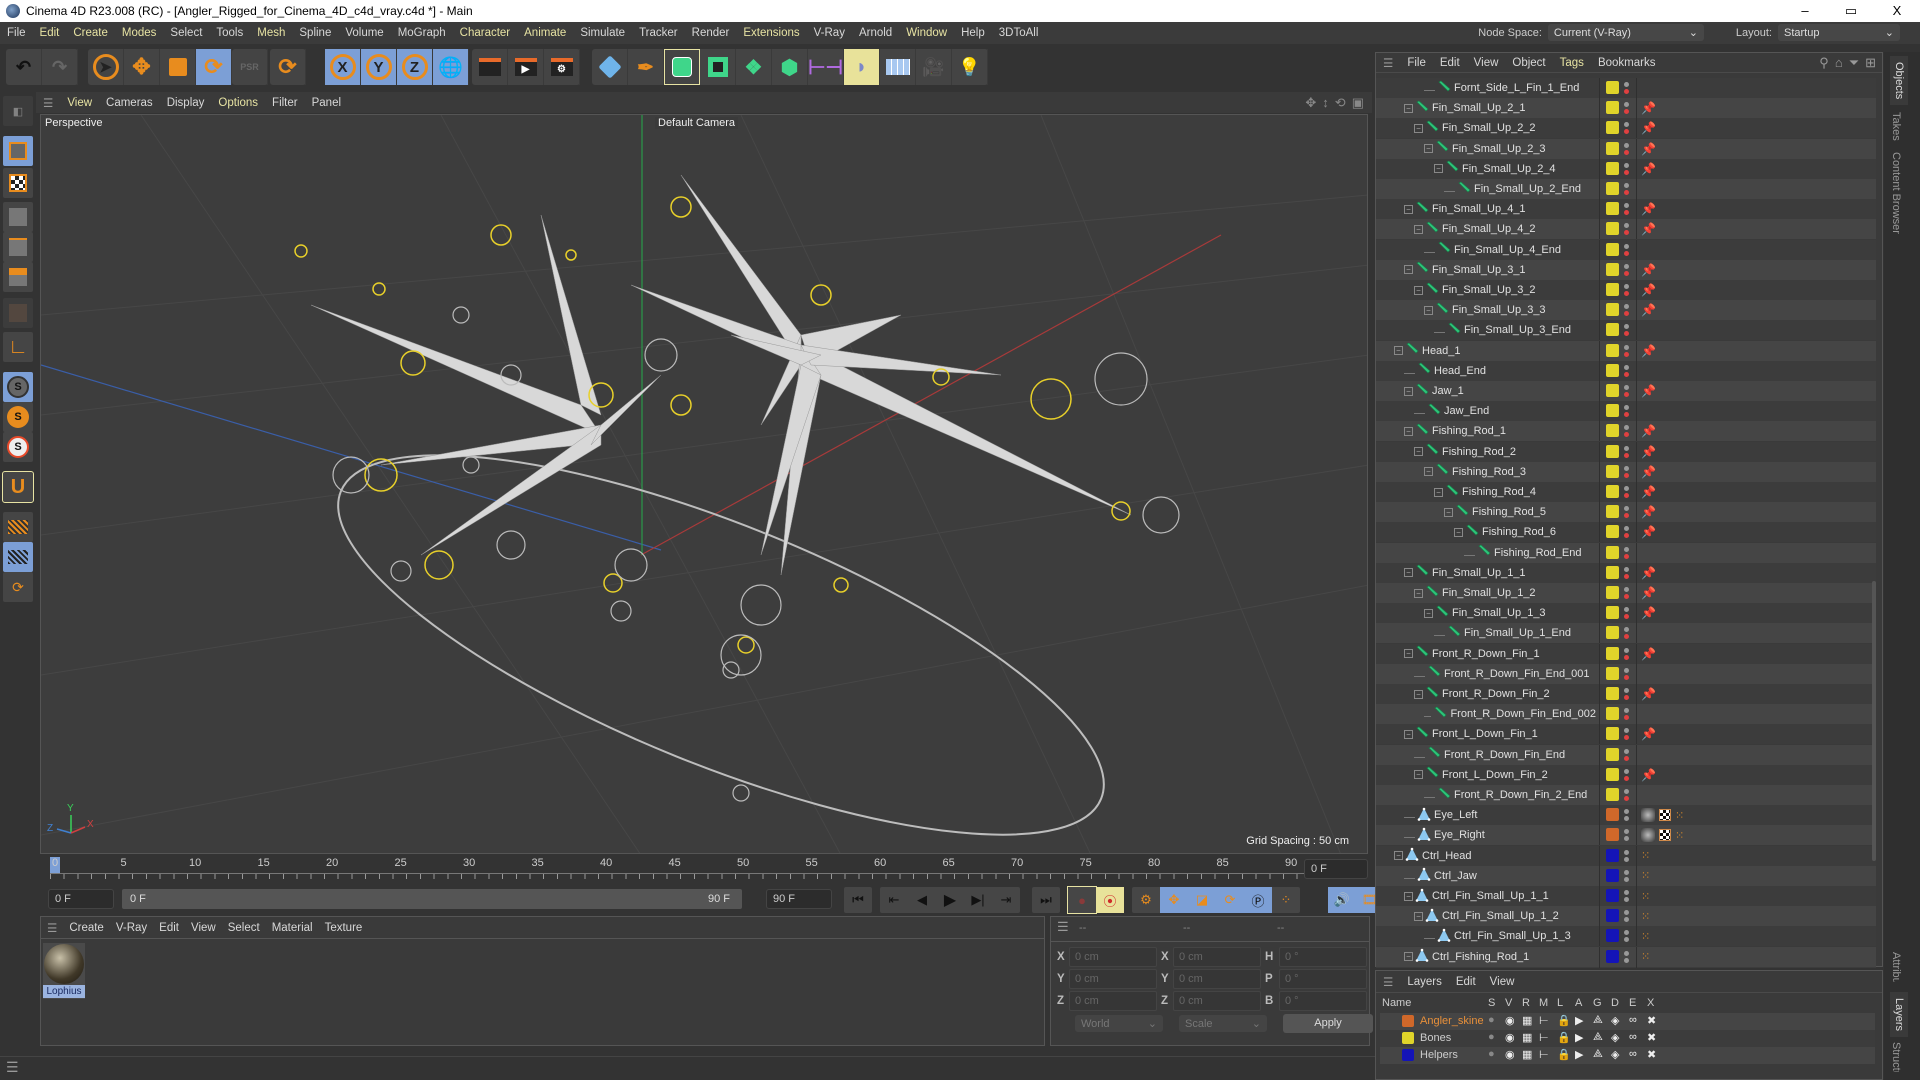 Image resolution: width=1920 pixels, height=1080 pixels. I want to click on layer-row: Bones ● ◉ ▦ ⊢ 🔒 ▶ ⟁ ◈ ∞ ✖, so click(1627, 1038).